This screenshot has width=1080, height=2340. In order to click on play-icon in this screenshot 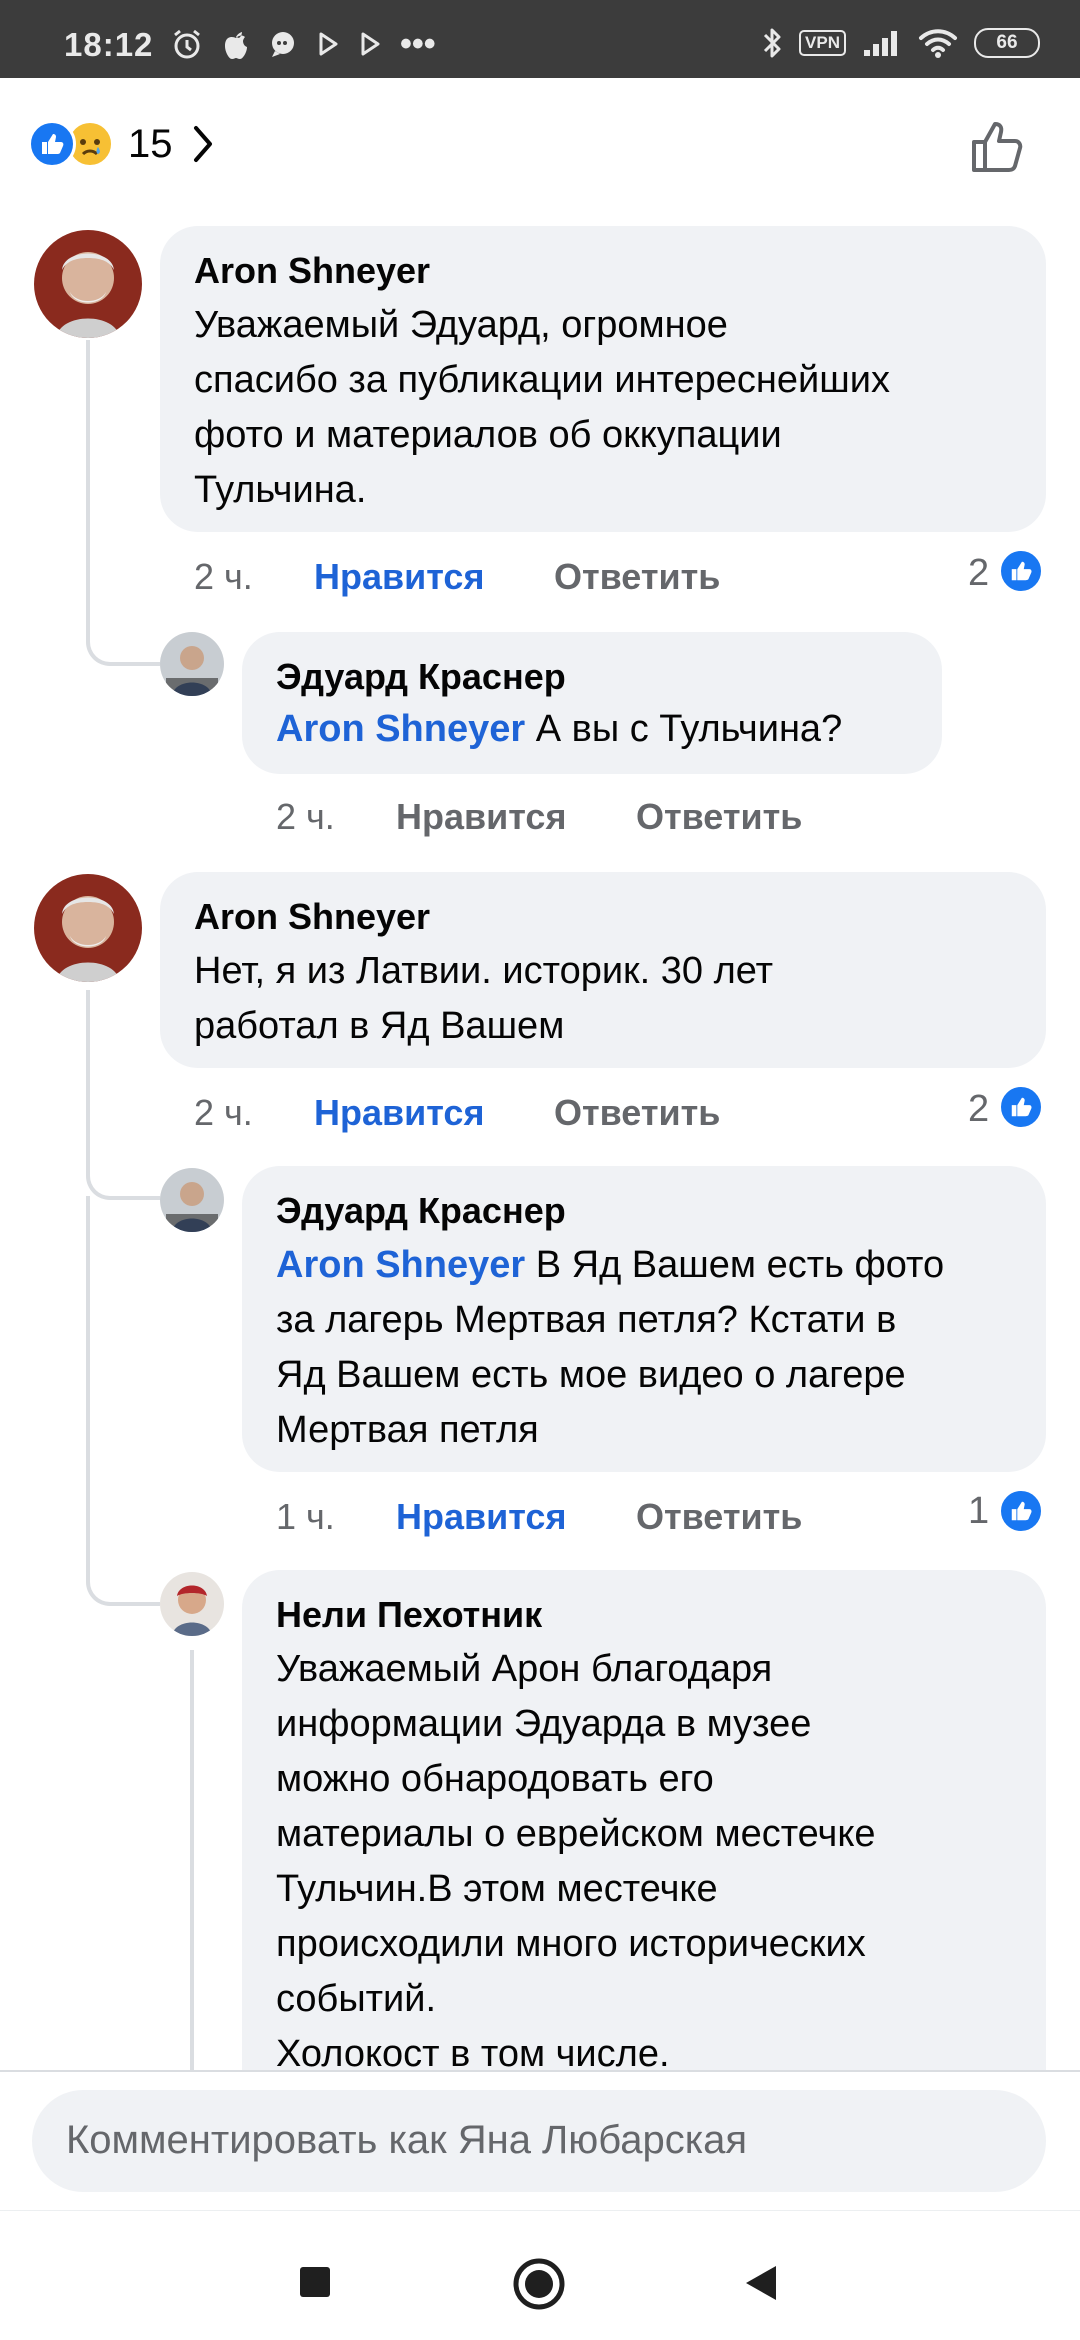, I will do `click(328, 44)`.